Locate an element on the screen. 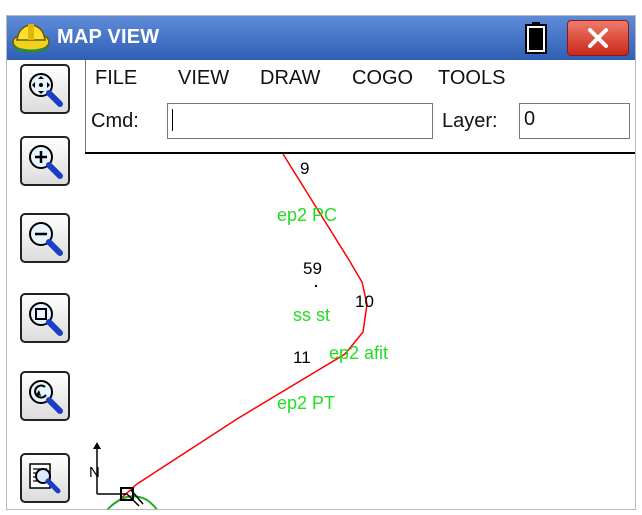  north-label: N is located at coordinates (94, 472).